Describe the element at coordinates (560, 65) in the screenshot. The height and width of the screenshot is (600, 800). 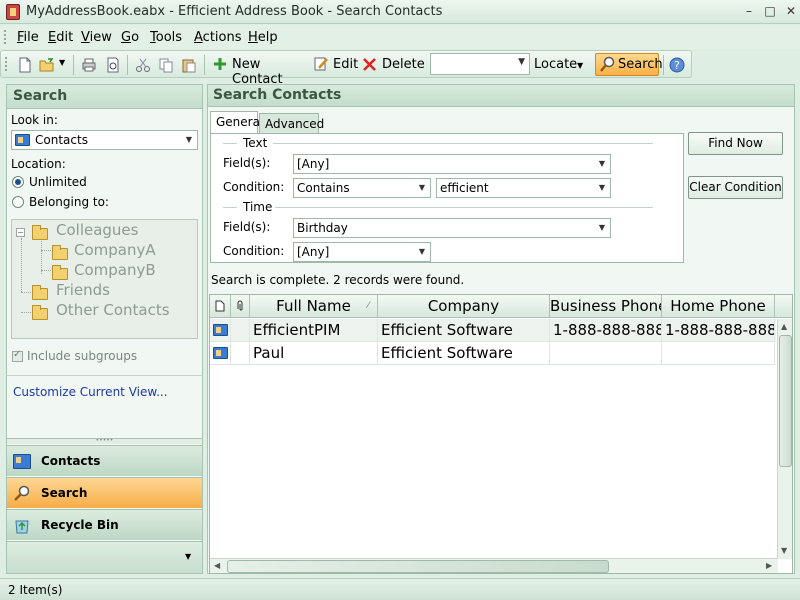
I see `locate-button: Locate ▼` at that location.